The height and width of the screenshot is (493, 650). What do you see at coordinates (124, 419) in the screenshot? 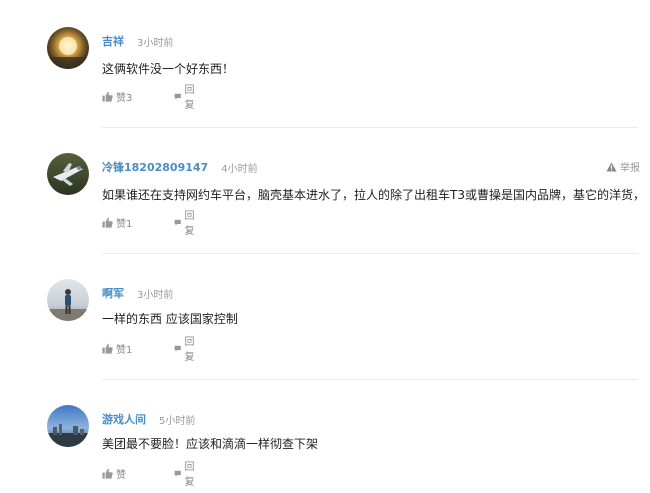
I see `username: 游戏人间` at bounding box center [124, 419].